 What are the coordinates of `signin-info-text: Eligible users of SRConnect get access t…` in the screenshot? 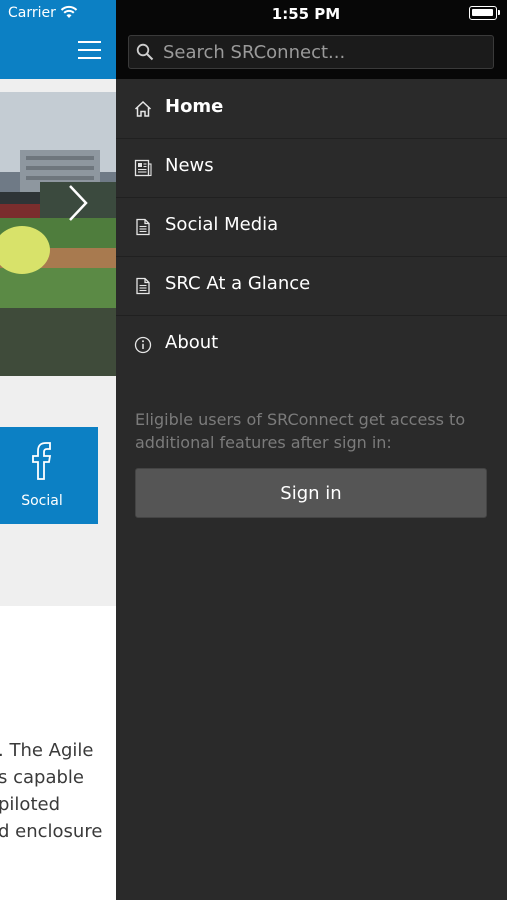 It's located at (300, 431).